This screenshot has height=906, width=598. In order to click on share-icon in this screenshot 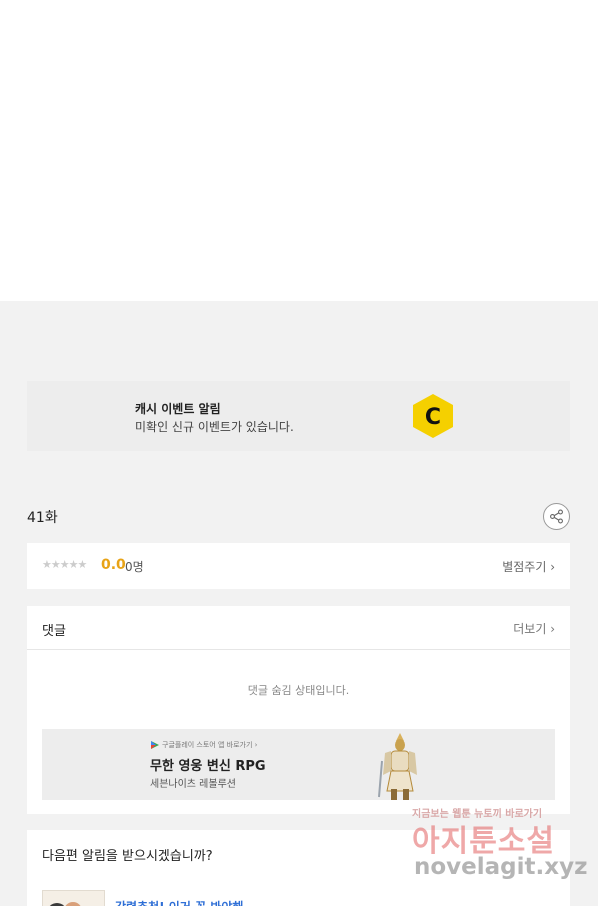, I will do `click(556, 516)`.